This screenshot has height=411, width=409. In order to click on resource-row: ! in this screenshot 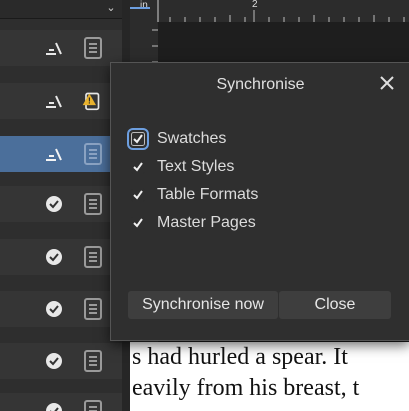, I will do `click(61, 101)`.